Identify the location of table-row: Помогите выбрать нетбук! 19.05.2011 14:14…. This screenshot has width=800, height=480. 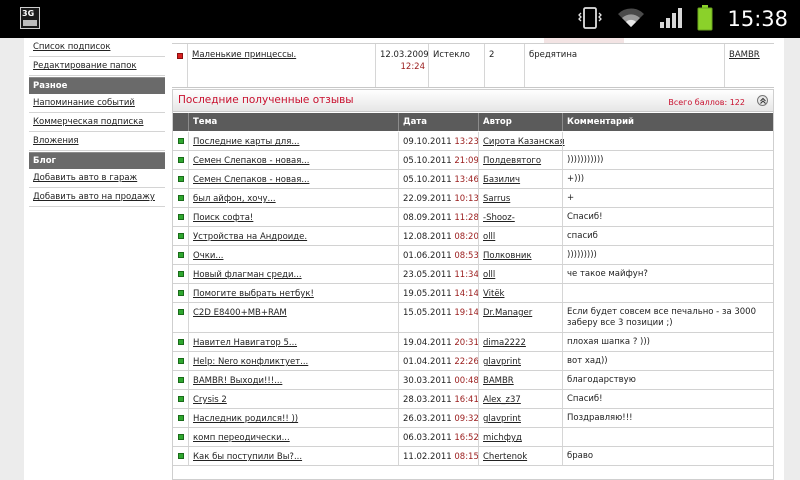
(473, 293).